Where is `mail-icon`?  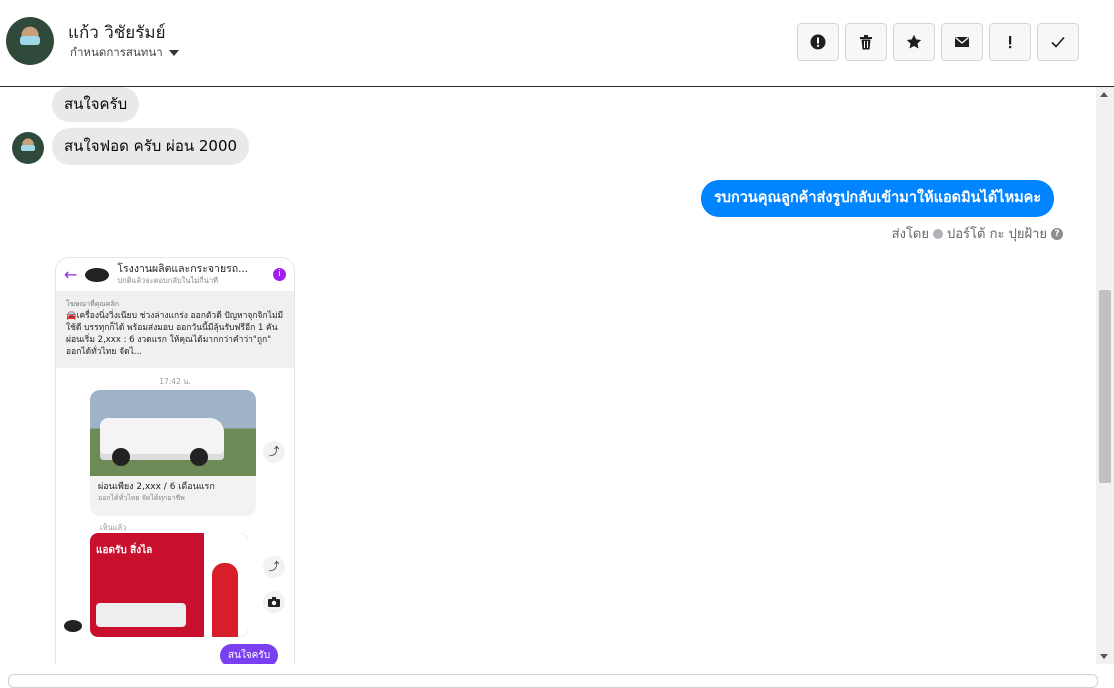
mail-icon is located at coordinates (962, 41).